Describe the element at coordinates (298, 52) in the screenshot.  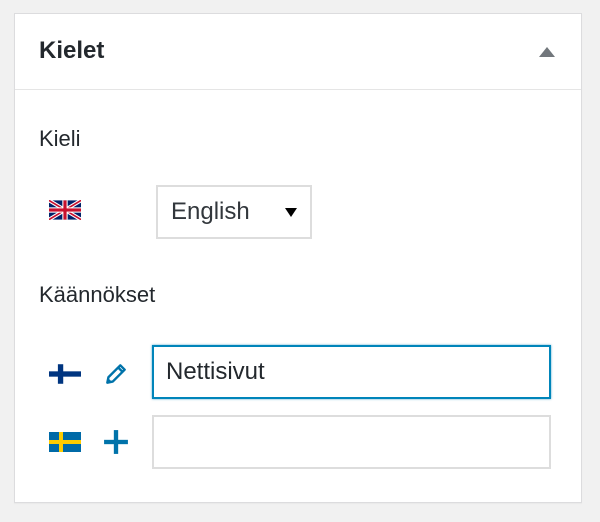
I see `panel-header: Kielet` at that location.